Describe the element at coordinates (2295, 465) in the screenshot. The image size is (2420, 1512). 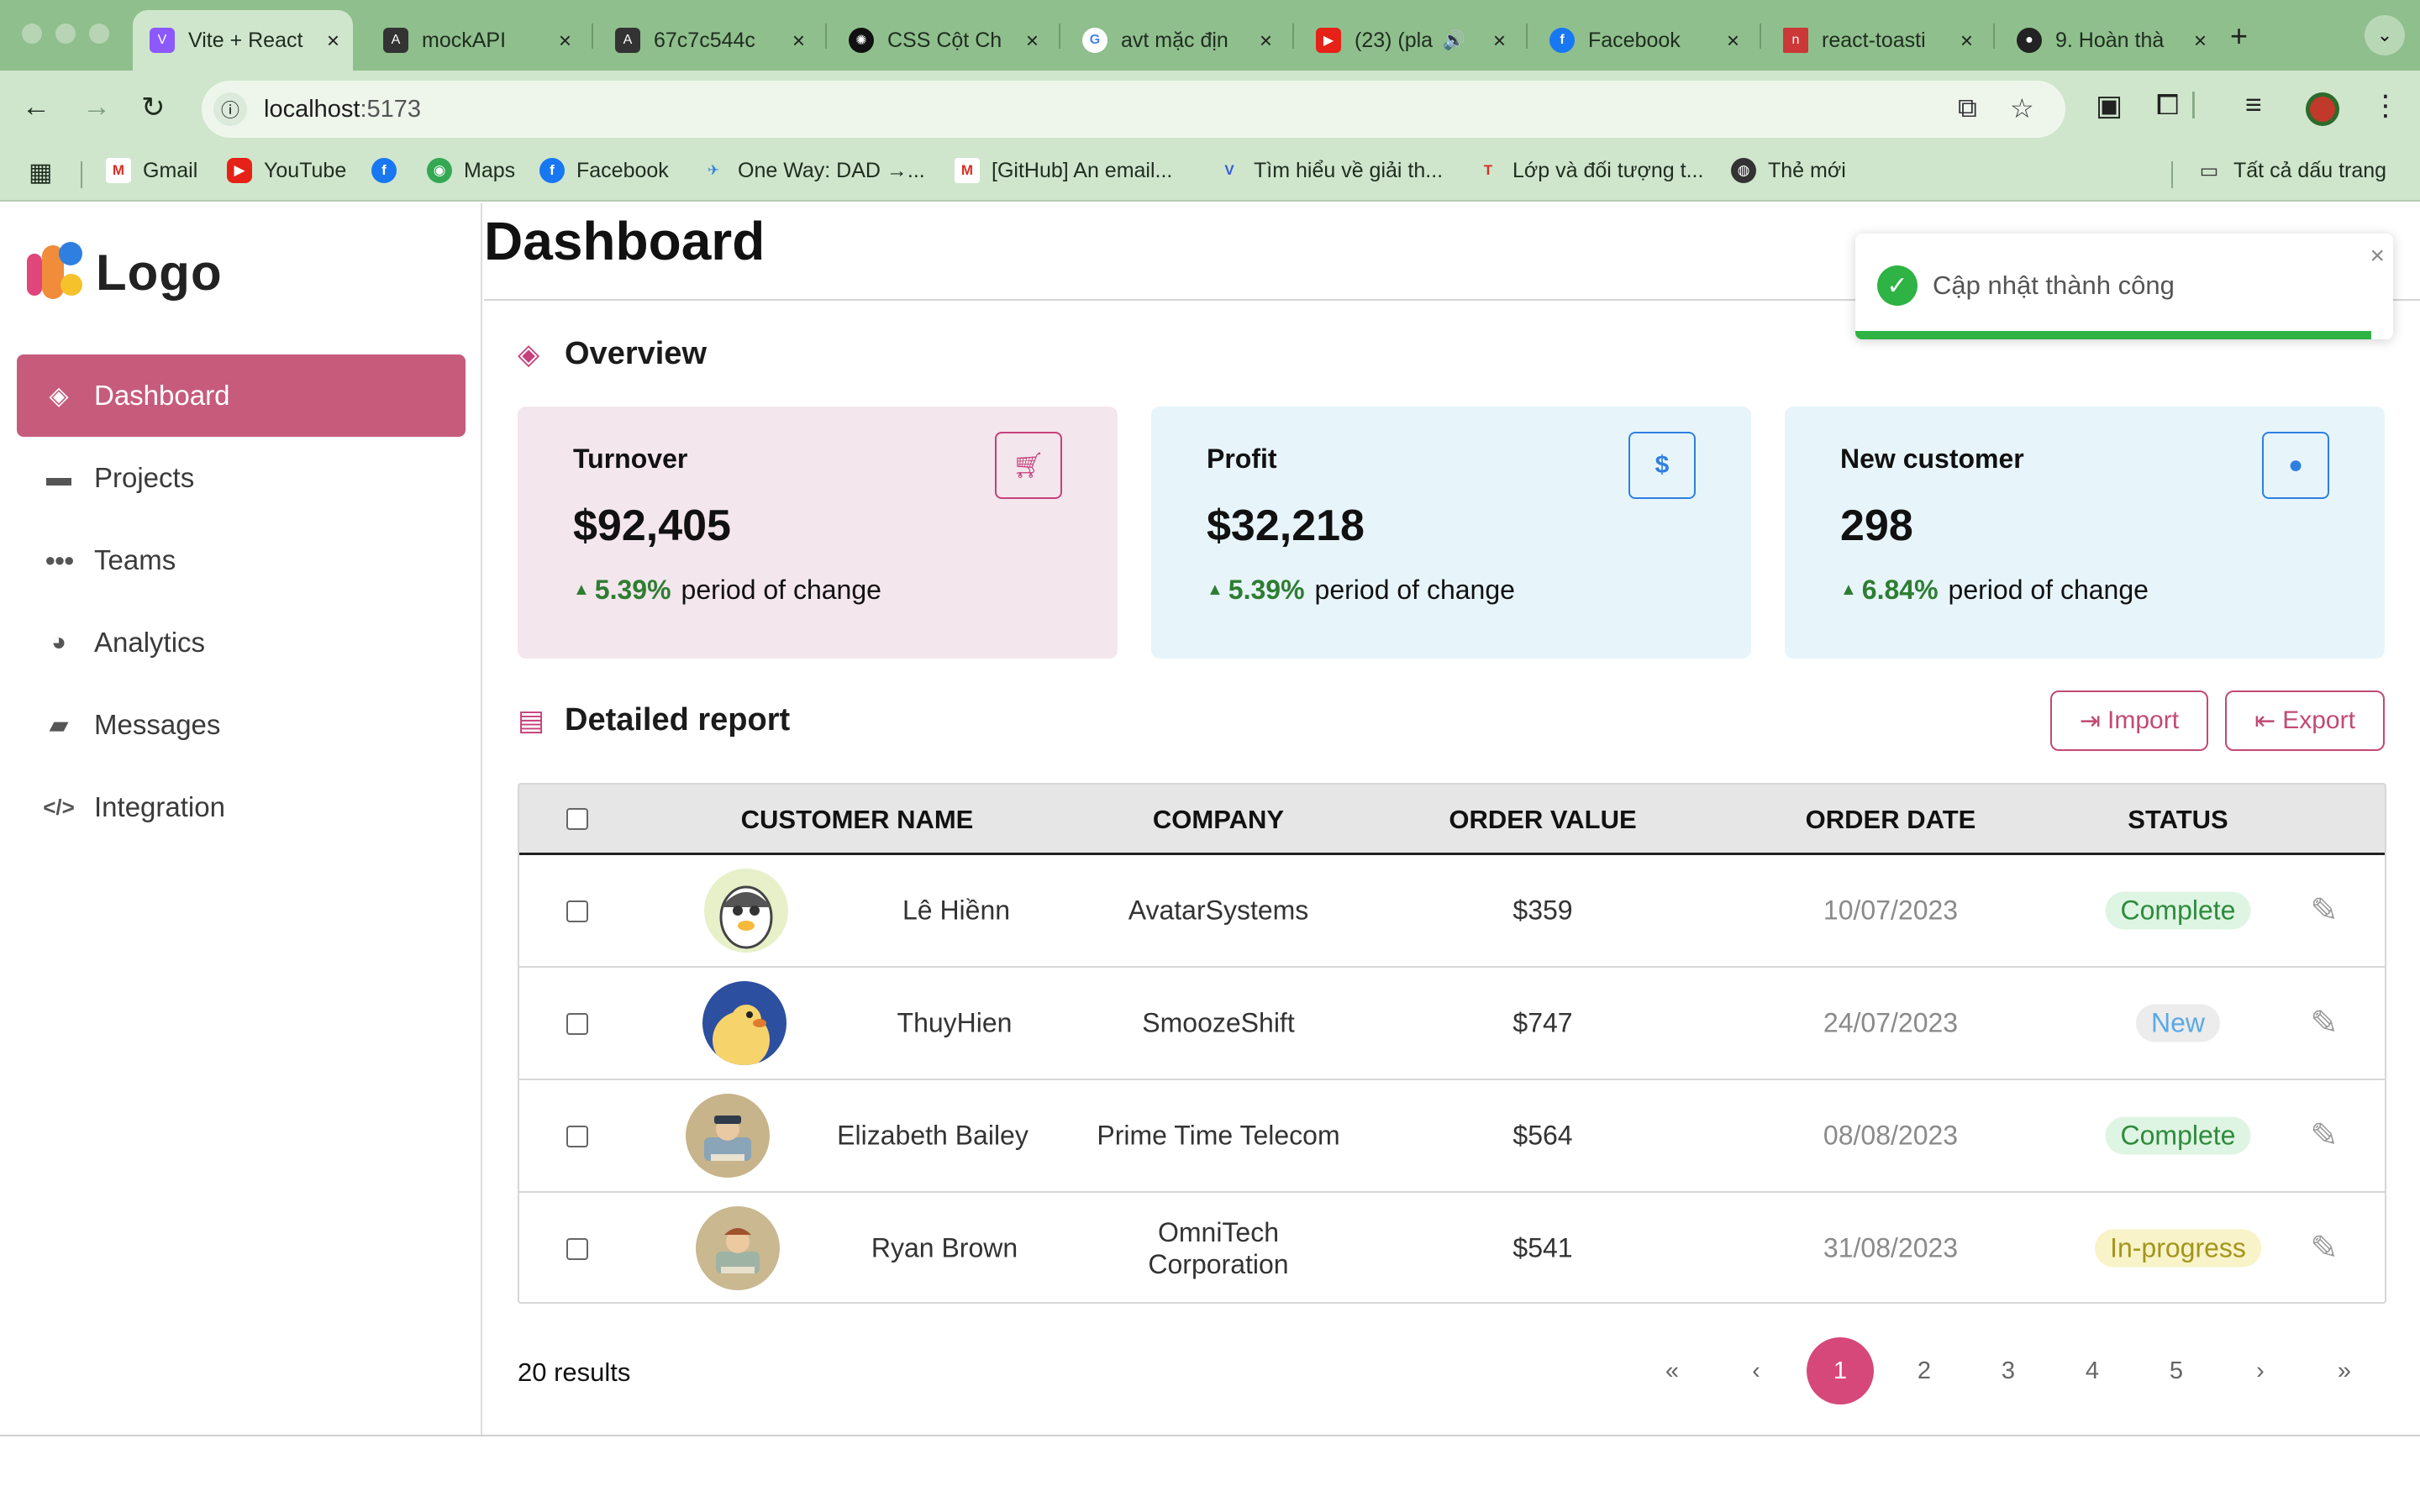
I see `user-icon: ●` at that location.